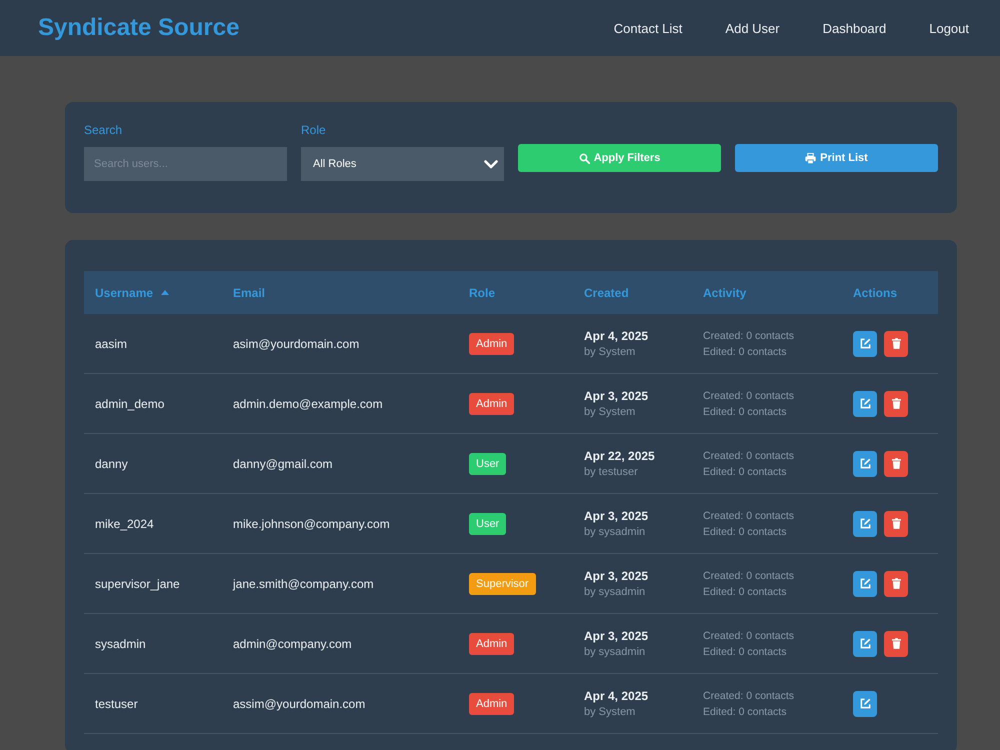  Describe the element at coordinates (875, 293) in the screenshot. I see `column-header: Actions` at that location.